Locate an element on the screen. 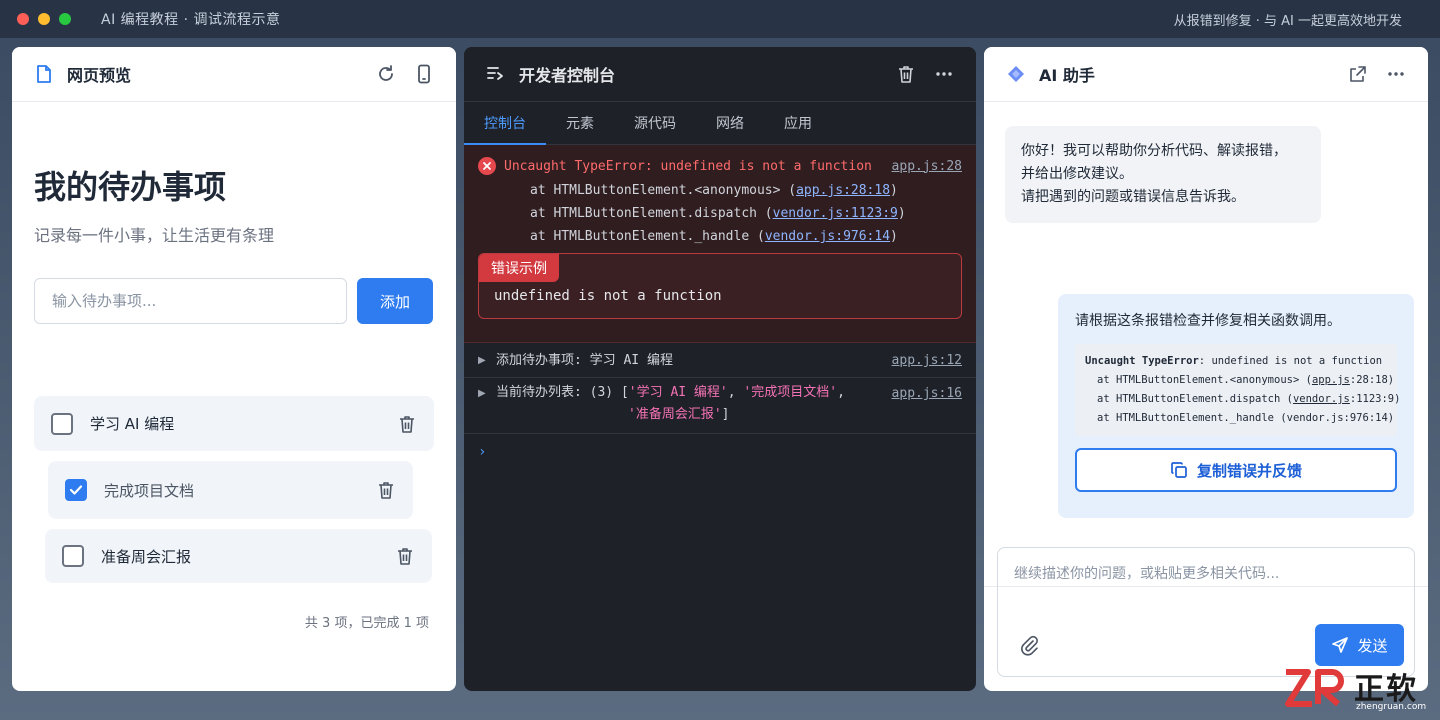  todo-item-text: 准备周会汇报 is located at coordinates (146, 556).